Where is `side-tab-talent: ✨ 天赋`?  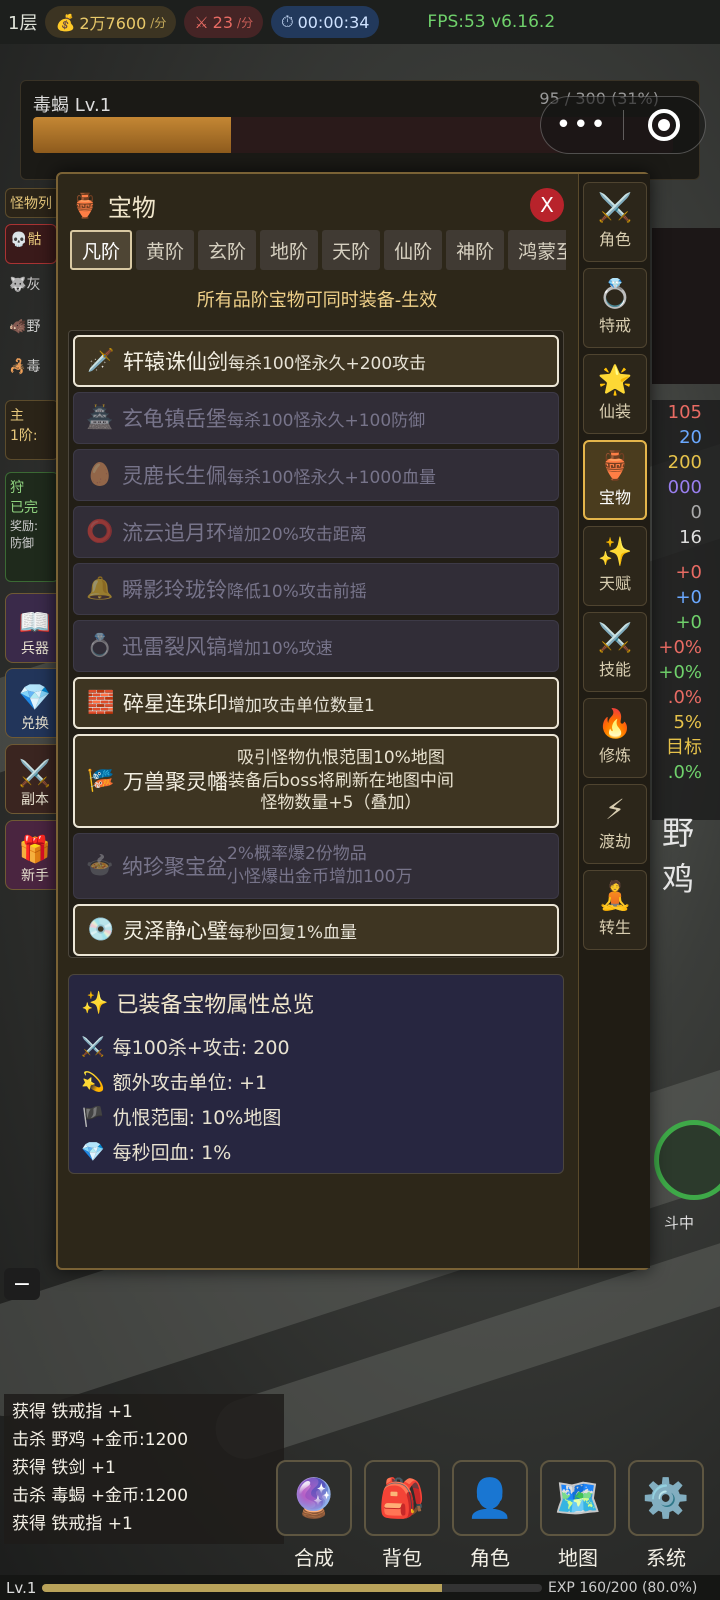
side-tab-talent: ✨ 天赋 is located at coordinates (615, 566).